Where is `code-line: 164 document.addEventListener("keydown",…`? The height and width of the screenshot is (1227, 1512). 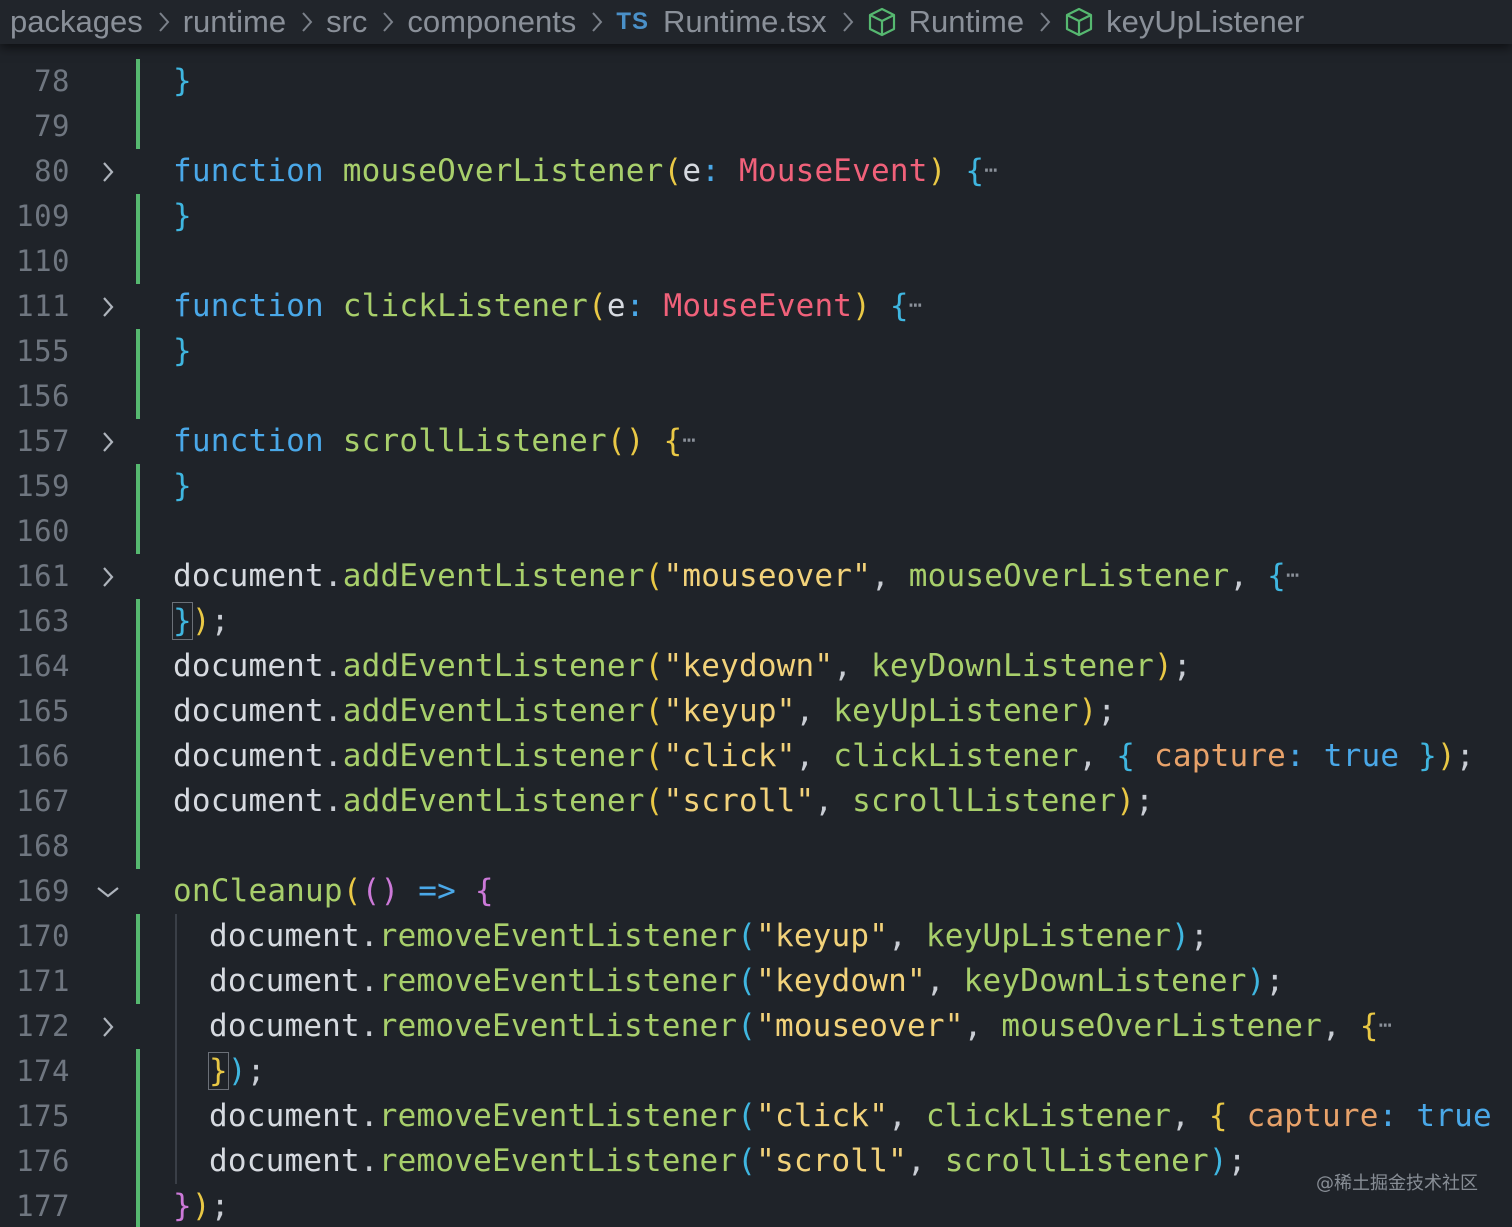 code-line: 164 document.addEventListener("keydown",… is located at coordinates (756, 666).